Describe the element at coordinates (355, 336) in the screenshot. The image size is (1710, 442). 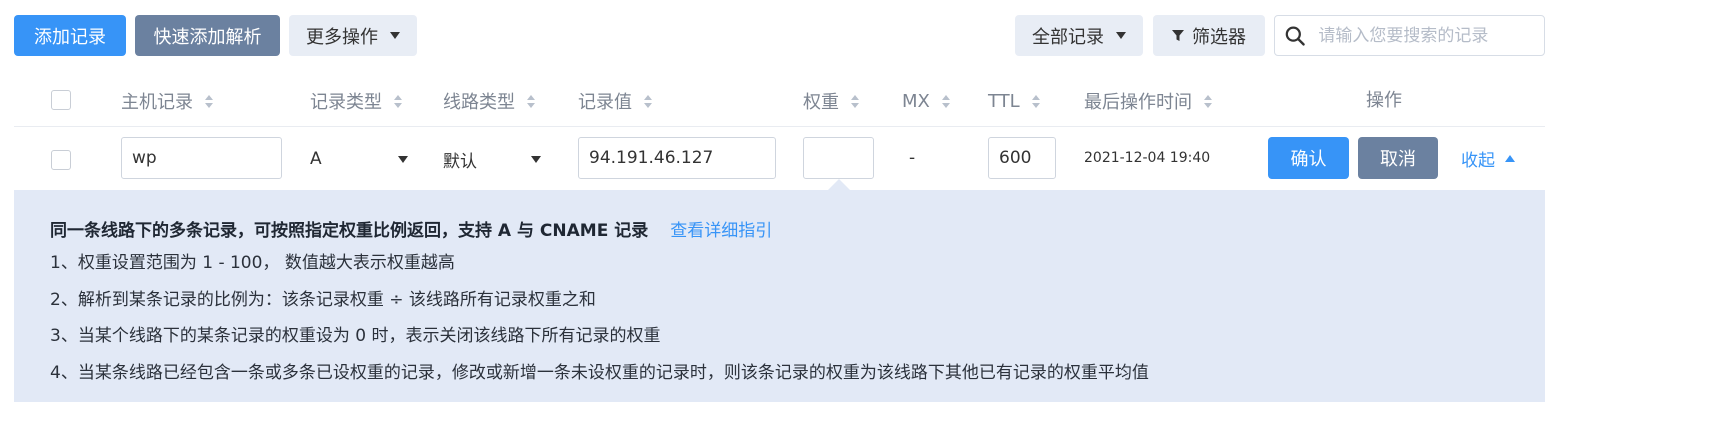
I see `info-line-3: 3、当某个线路下的某条记录的权重设为 0 时，表示关闭该线路下所有记录的权重` at that location.